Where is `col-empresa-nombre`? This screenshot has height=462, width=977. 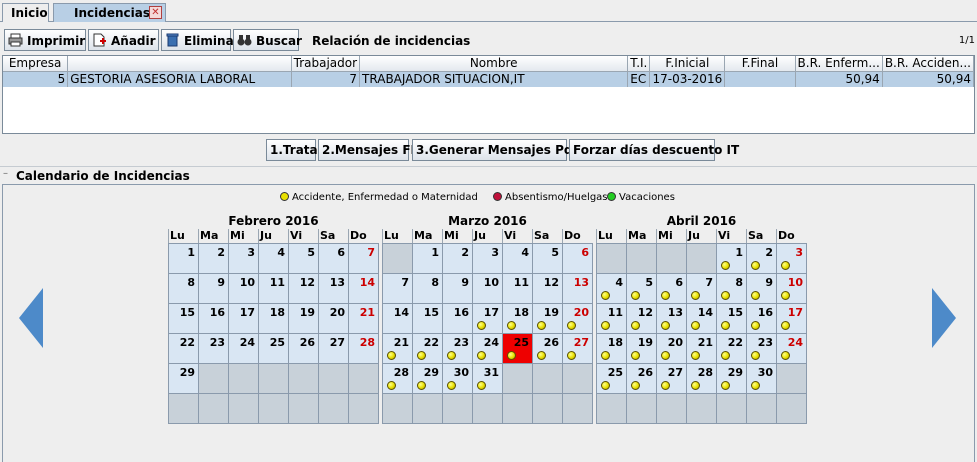 col-empresa-nombre is located at coordinates (179, 64).